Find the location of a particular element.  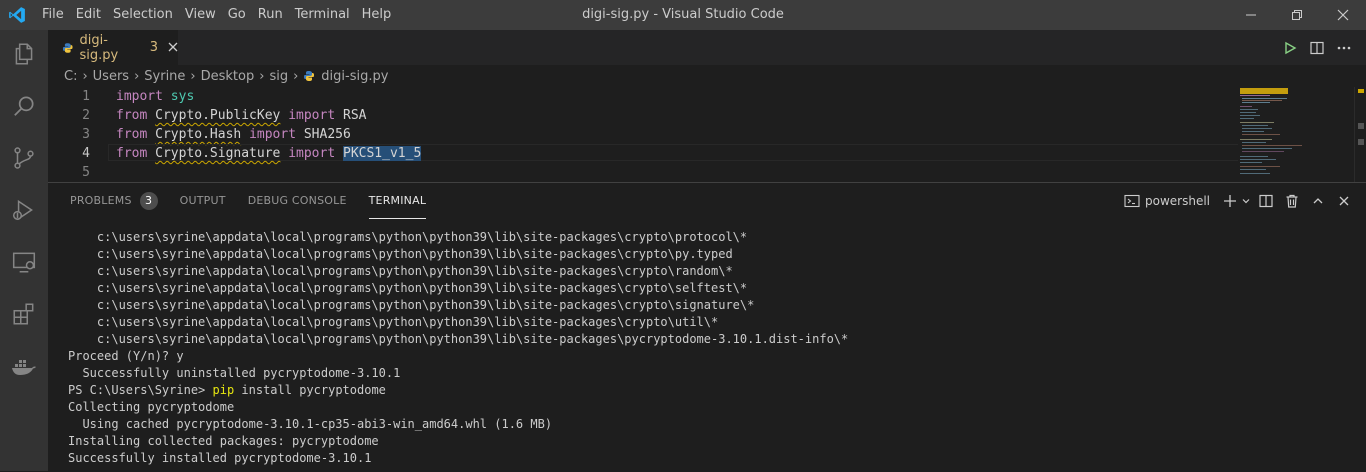

menu-run: Run is located at coordinates (270, 15).